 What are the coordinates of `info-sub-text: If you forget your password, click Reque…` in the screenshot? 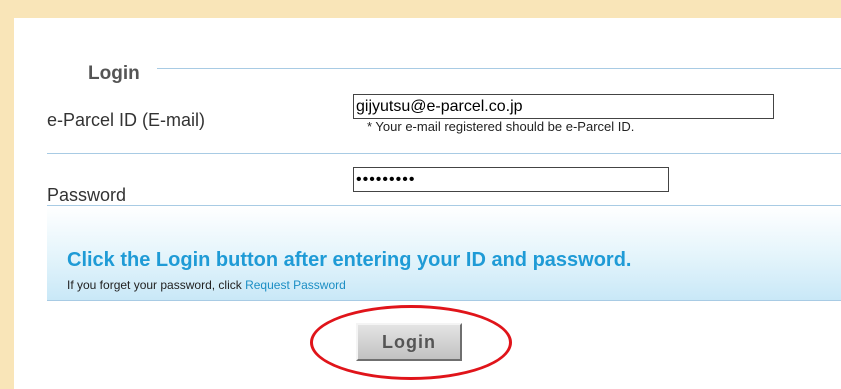 It's located at (206, 285).